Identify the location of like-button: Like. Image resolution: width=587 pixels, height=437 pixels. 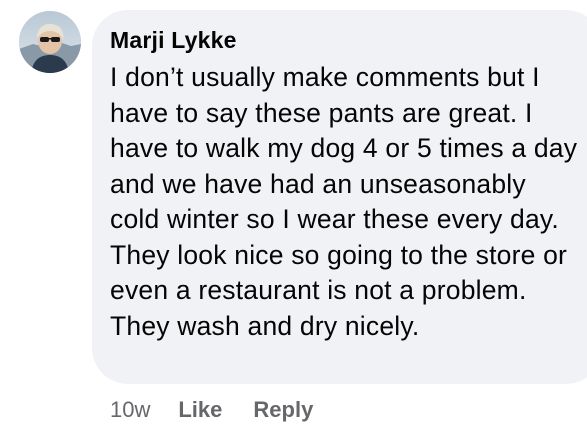
(200, 410).